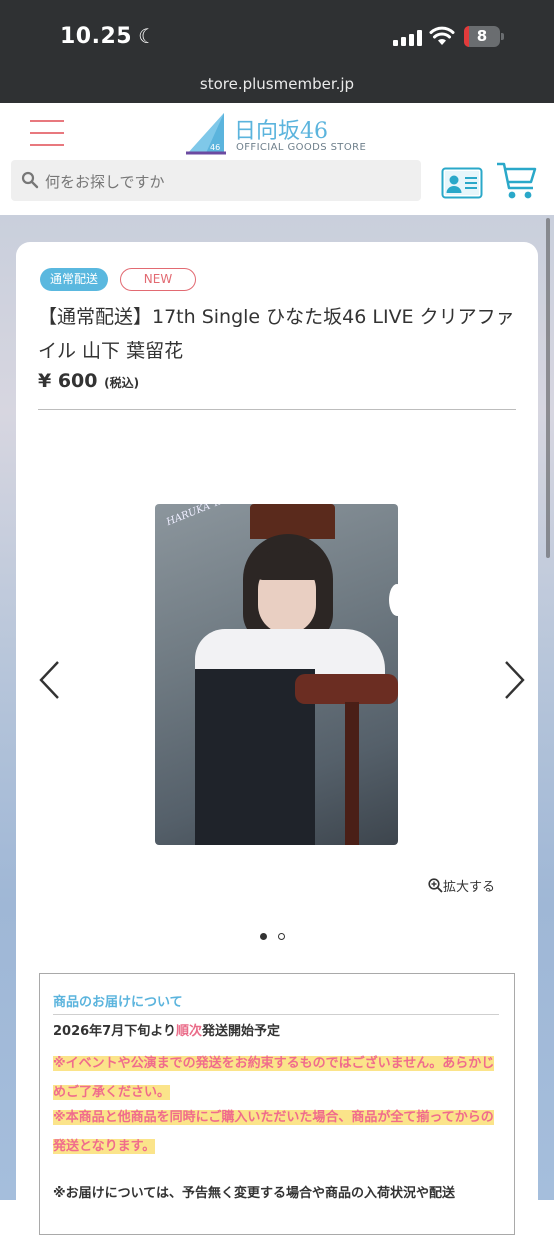  What do you see at coordinates (442, 35) in the screenshot?
I see `wifi-icon` at bounding box center [442, 35].